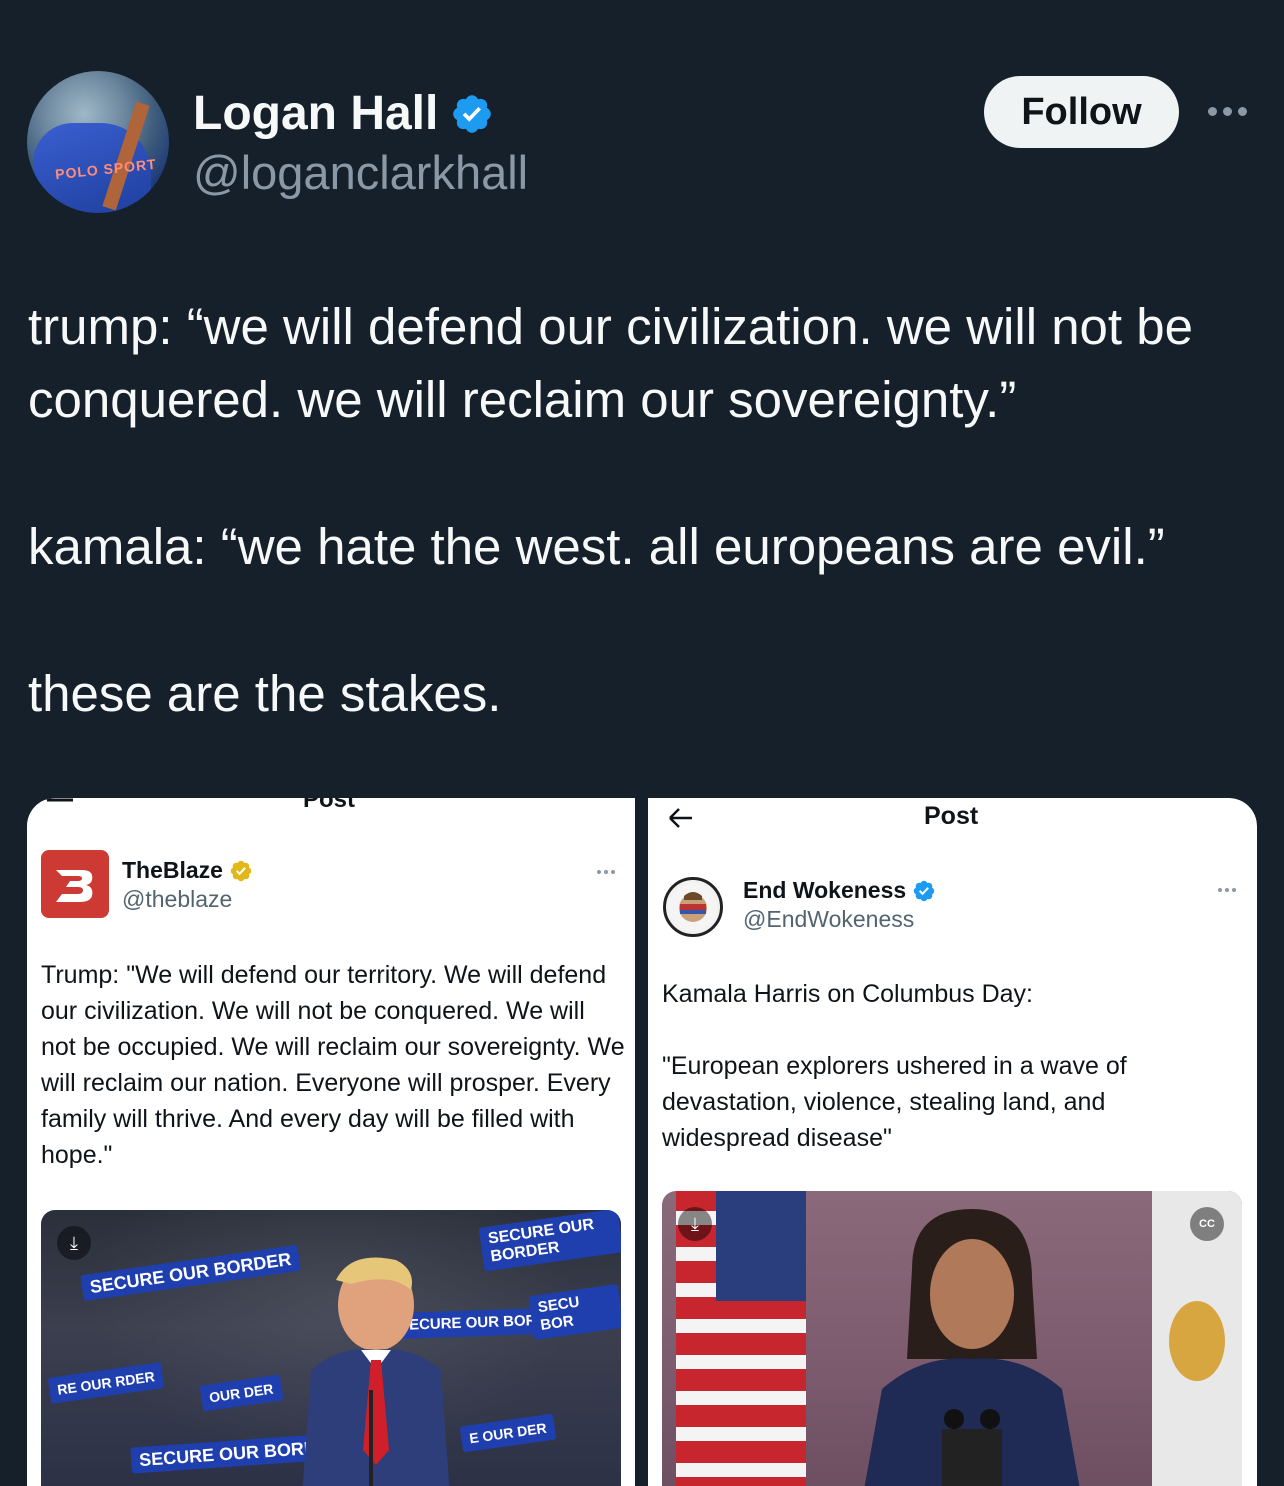 The image size is (1284, 1486). I want to click on theblaze-name-row: TheBlaze, so click(187, 870).